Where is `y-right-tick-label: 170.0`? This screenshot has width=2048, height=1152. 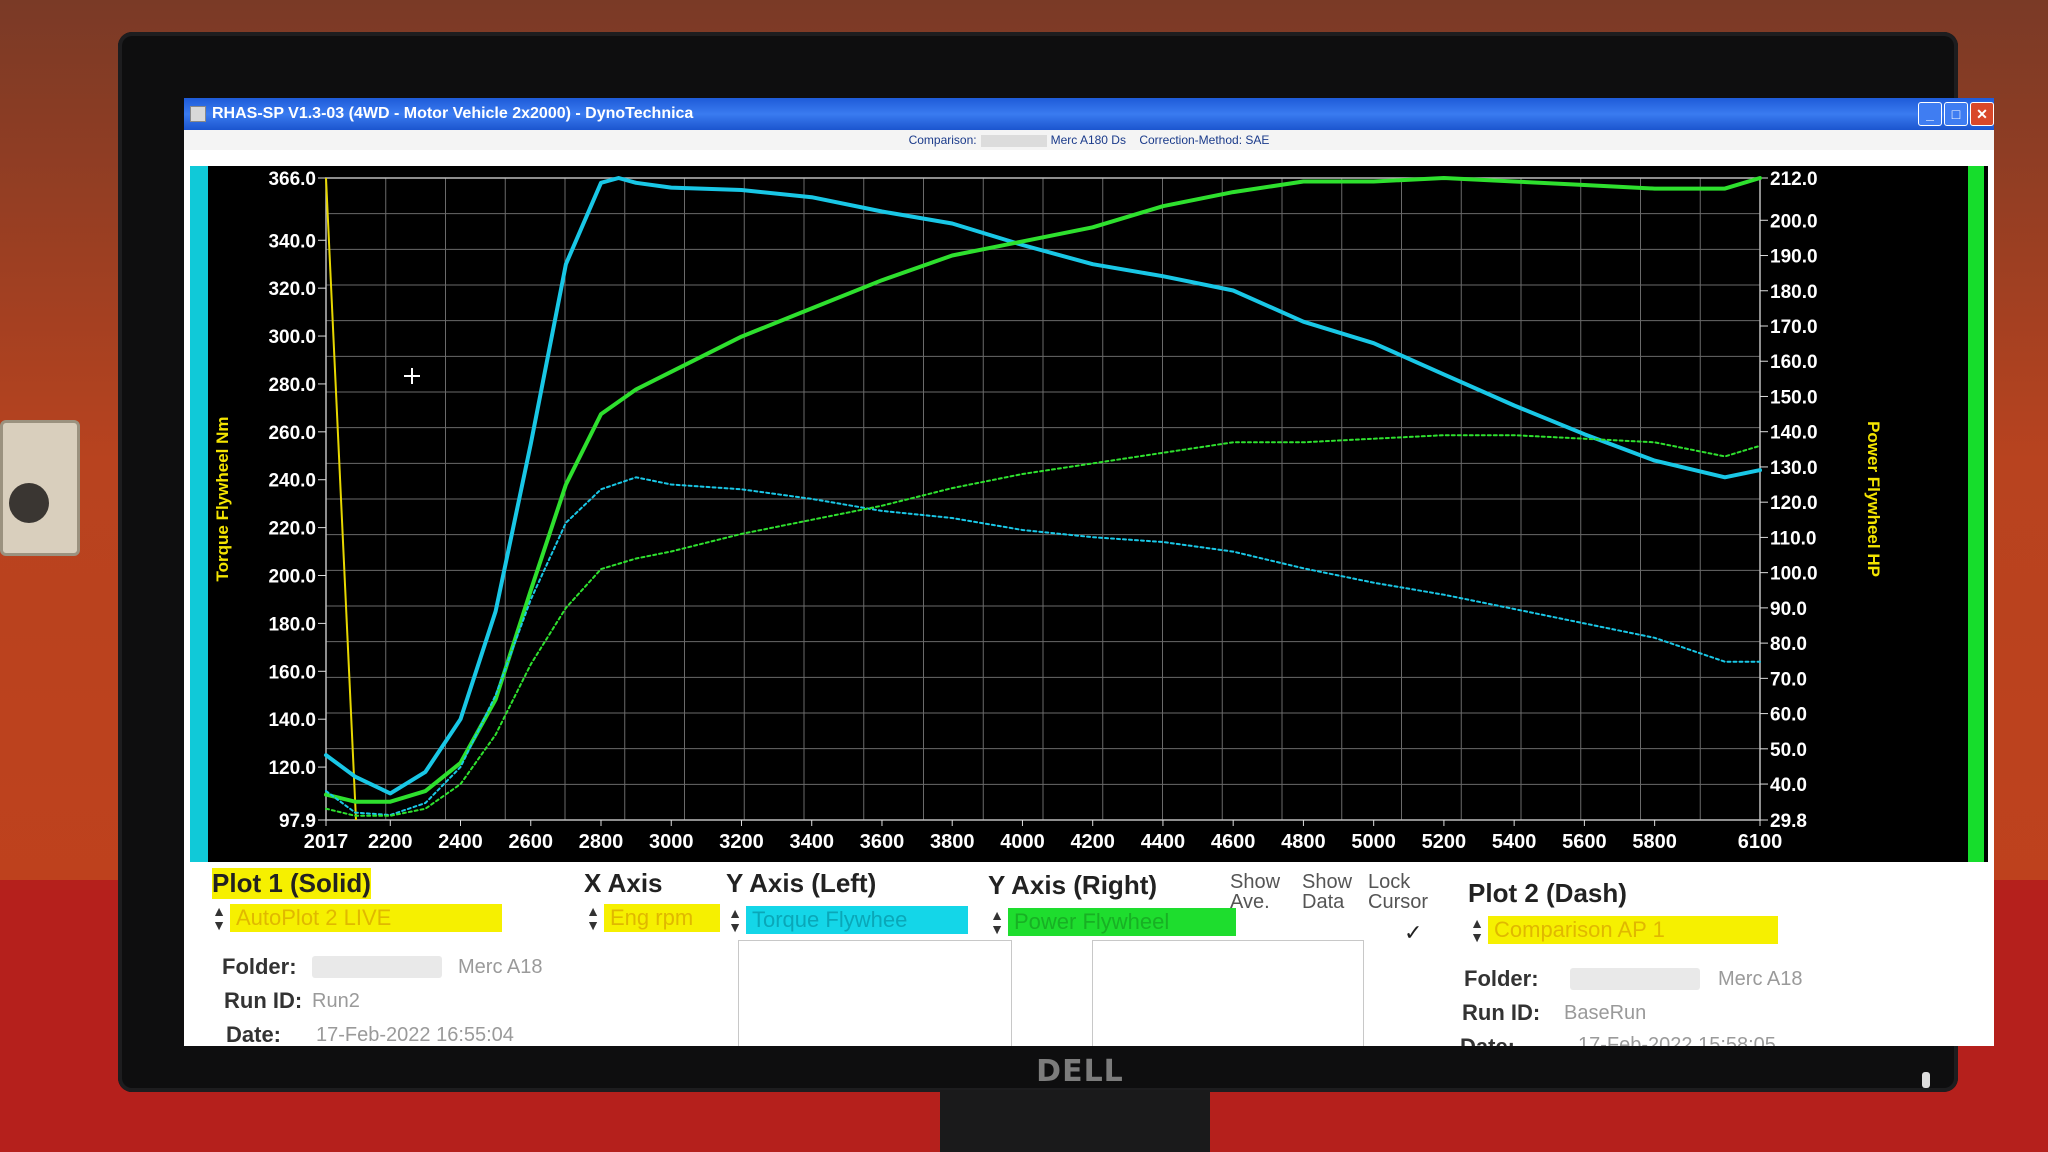
y-right-tick-label: 170.0 is located at coordinates (1794, 327).